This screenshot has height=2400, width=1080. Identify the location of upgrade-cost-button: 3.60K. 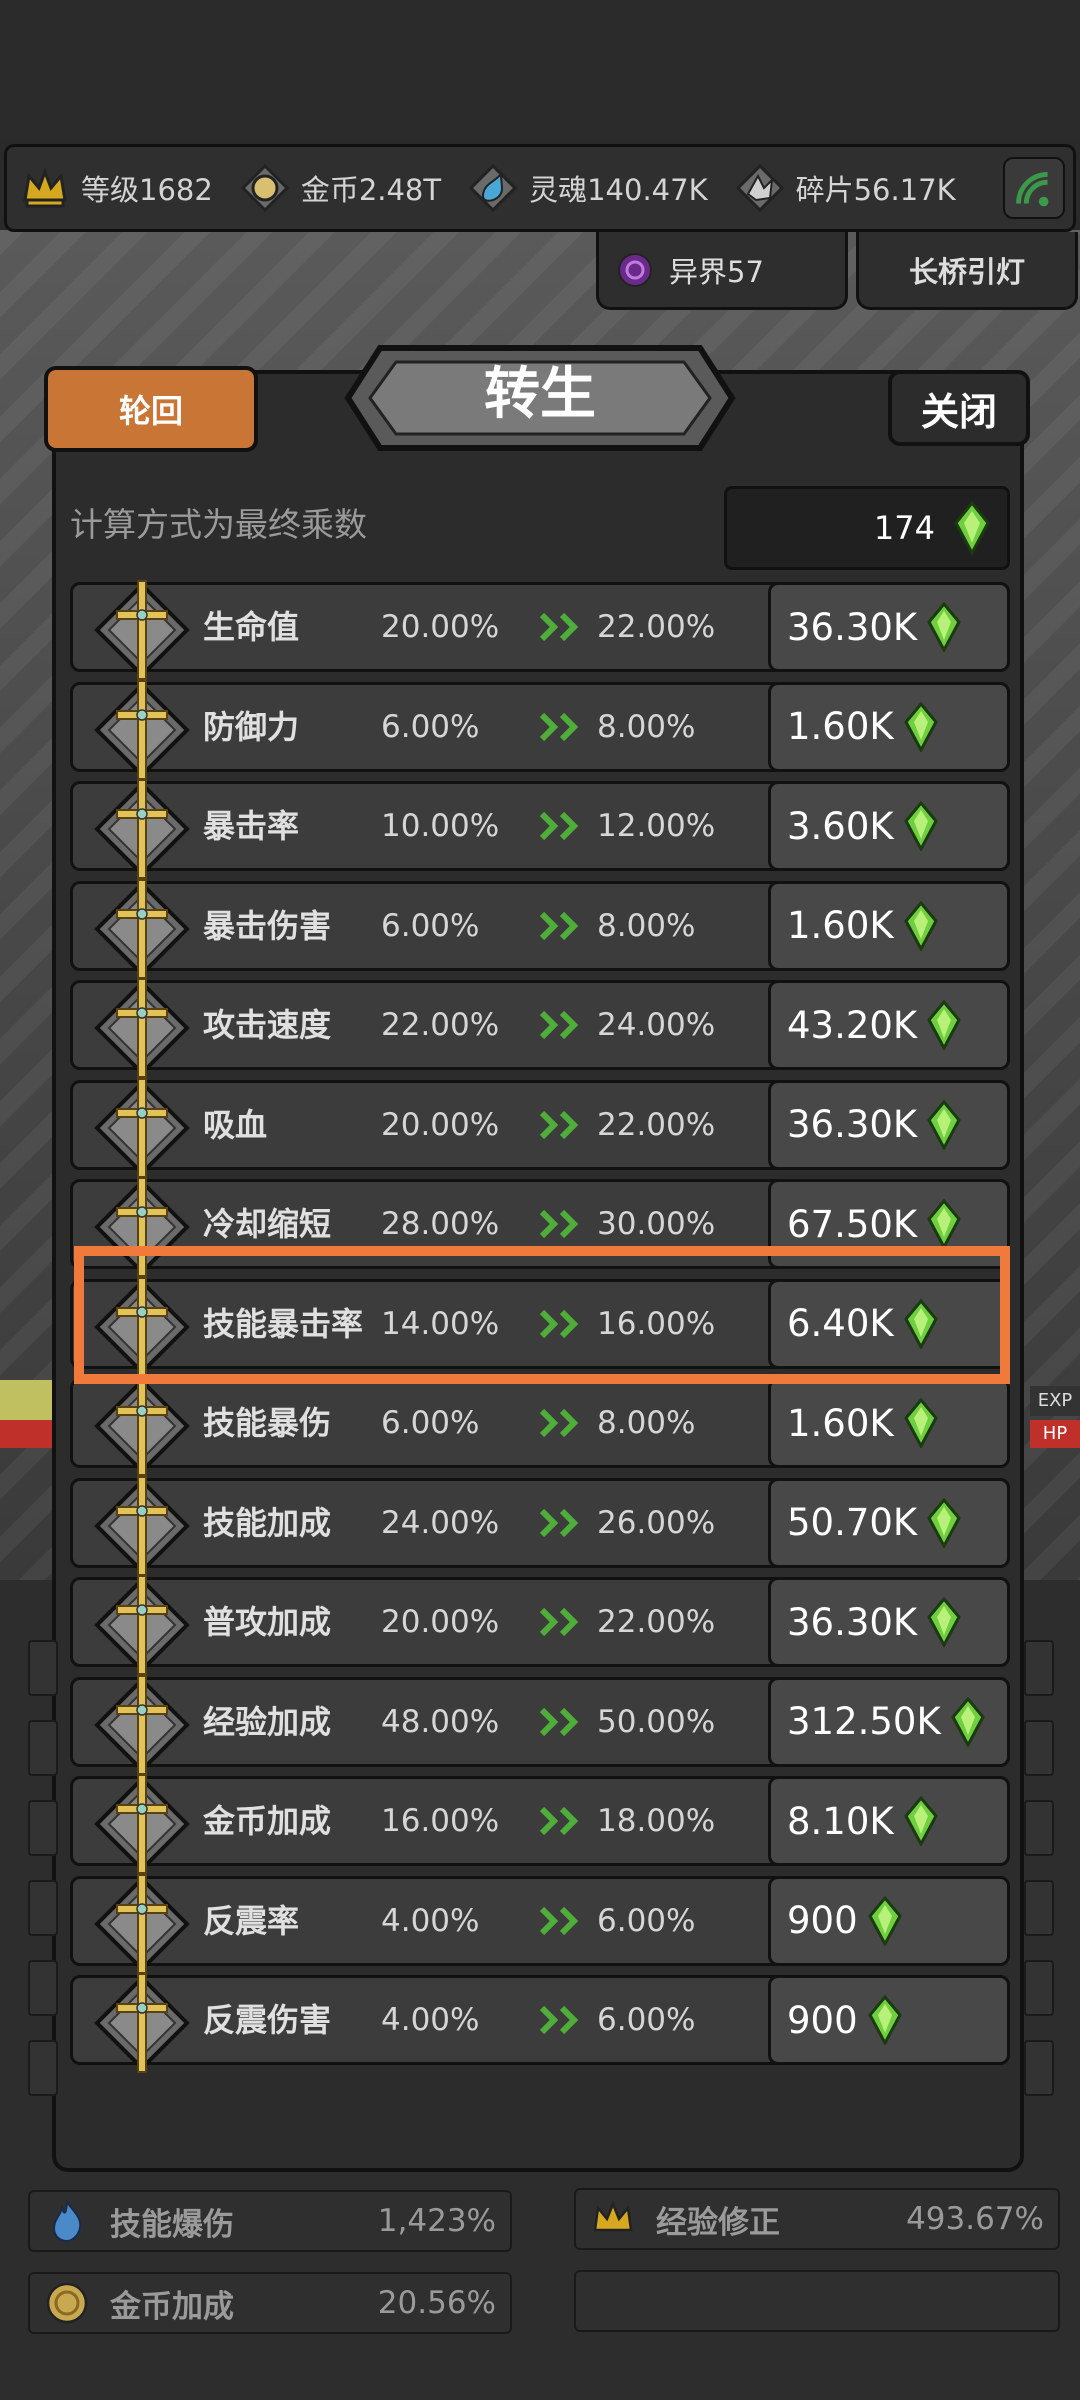
(889, 826).